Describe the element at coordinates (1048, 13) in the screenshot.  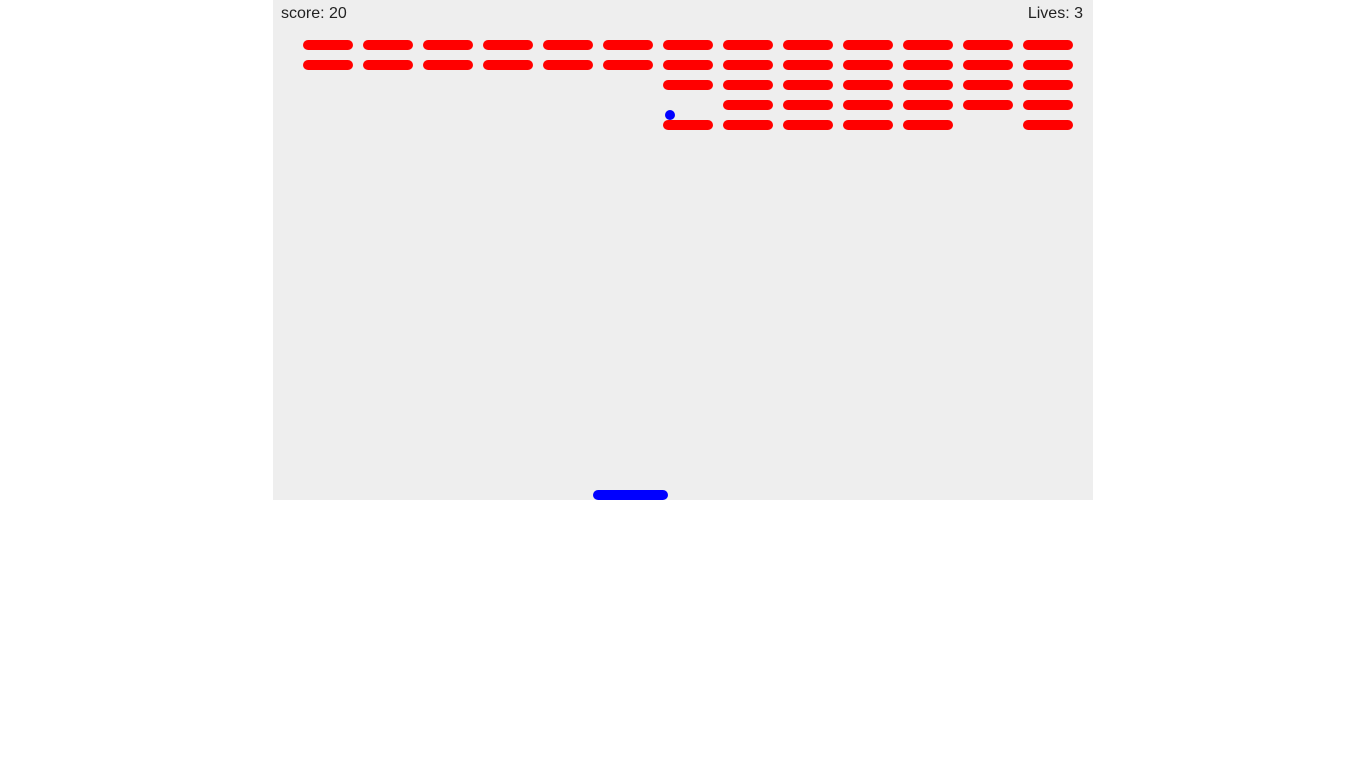
I see `lives-label: Lives:` at that location.